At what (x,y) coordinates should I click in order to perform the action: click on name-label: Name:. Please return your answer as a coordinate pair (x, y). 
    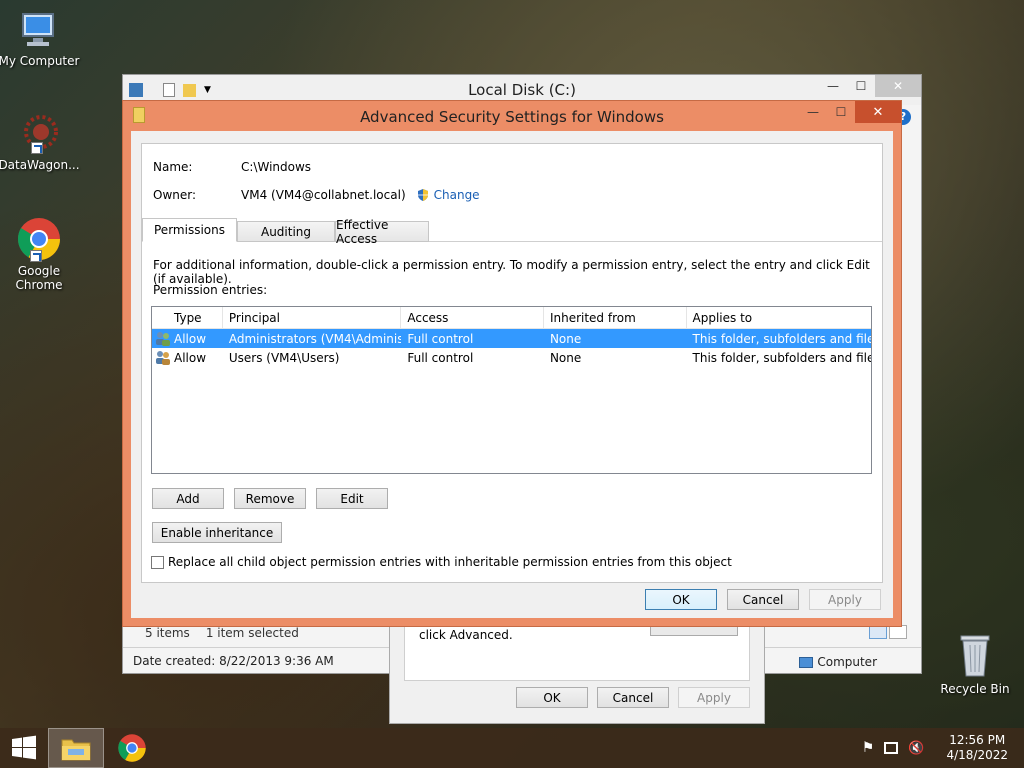
    Looking at the image, I should click on (173, 167).